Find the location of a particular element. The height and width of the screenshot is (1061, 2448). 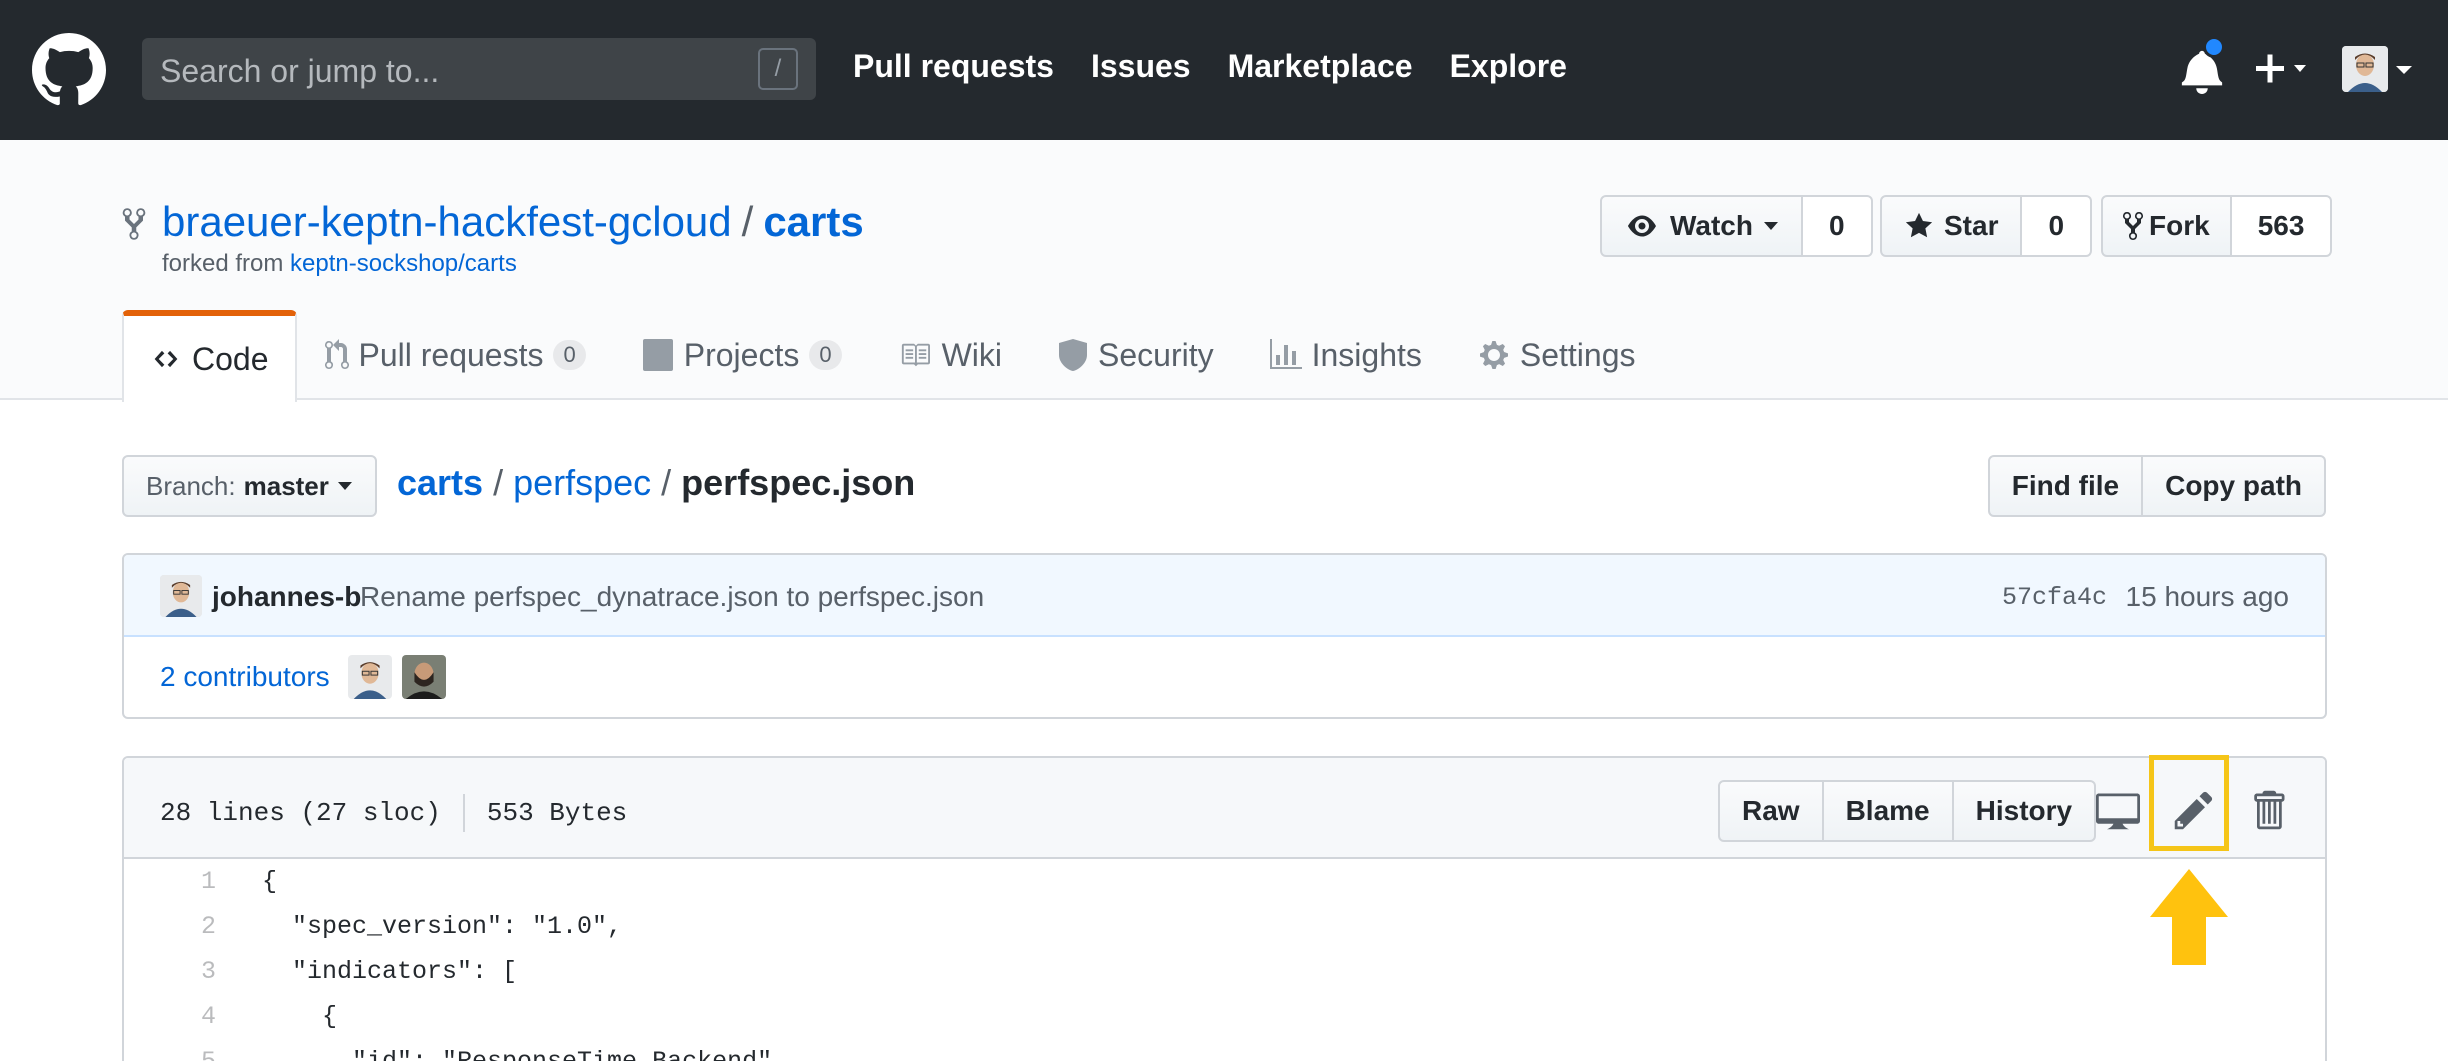

breadcrumb-folder-link: perfspec is located at coordinates (582, 482).